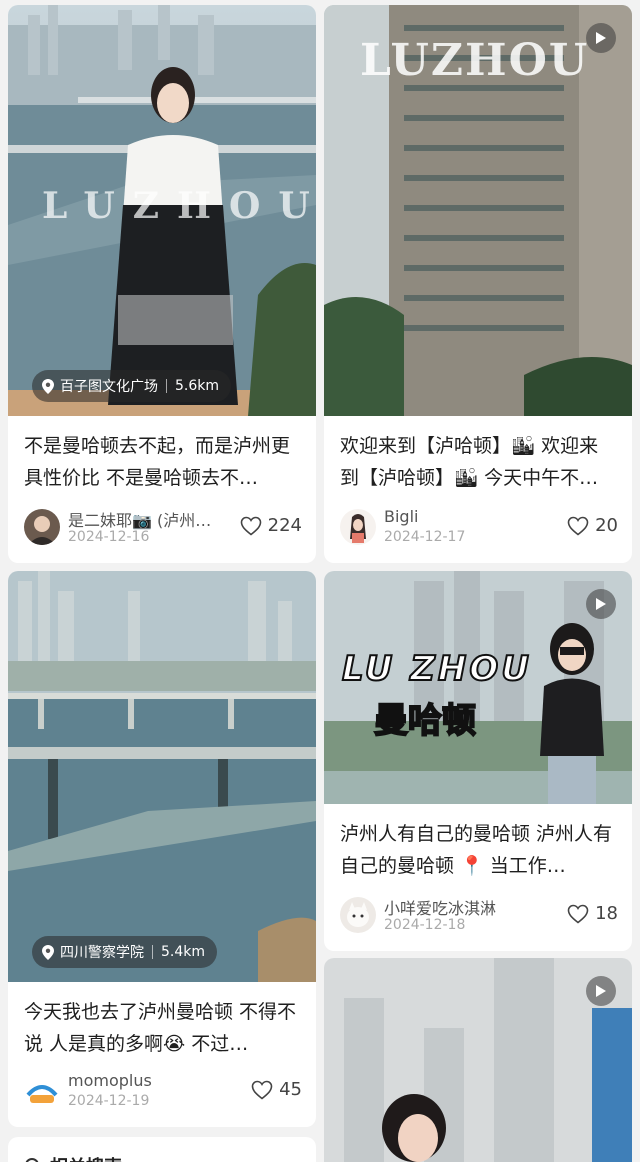  What do you see at coordinates (109, 1101) in the screenshot?
I see `post-date: 2024-12-19` at bounding box center [109, 1101].